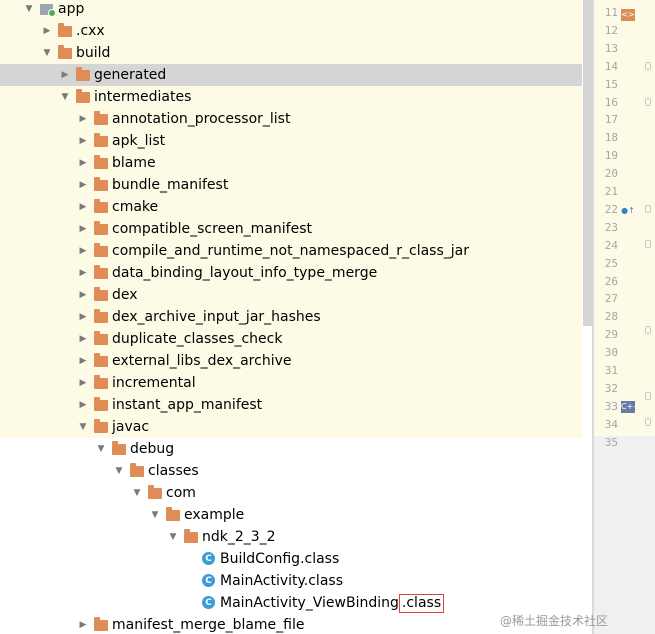 The width and height of the screenshot is (655, 634). I want to click on tree-row: ▶ data_binding_layout_info_type_merge, so click(291, 273).